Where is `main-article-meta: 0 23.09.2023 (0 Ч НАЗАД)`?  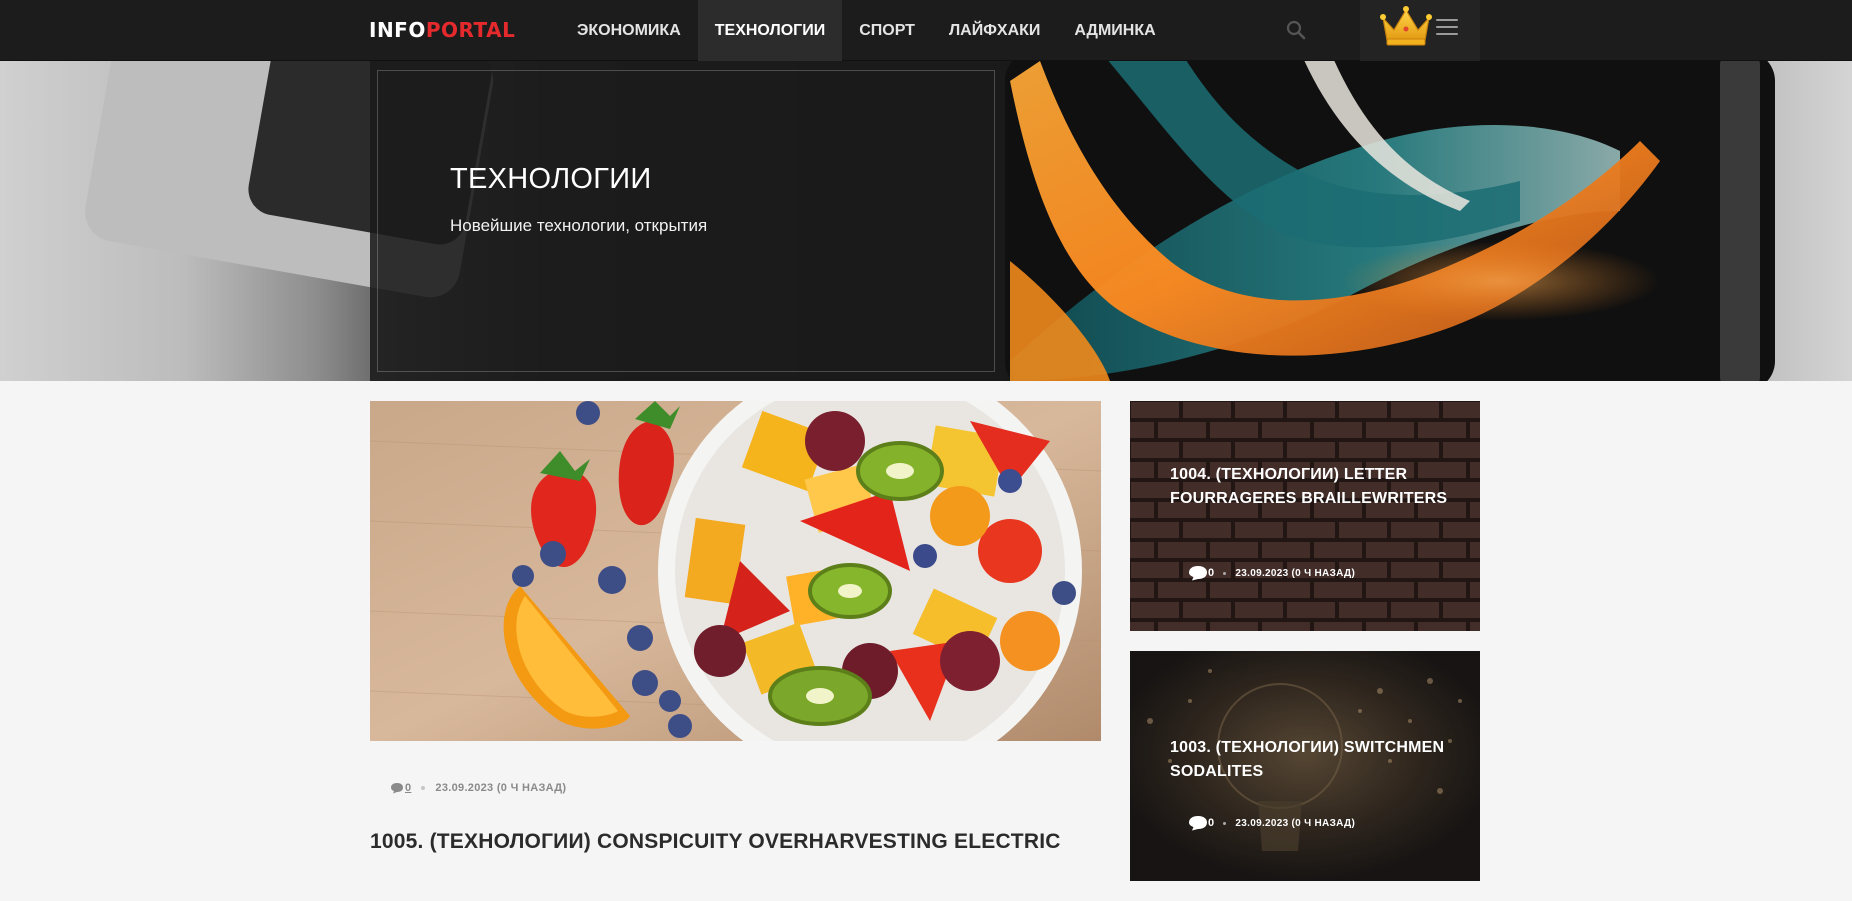
main-article-meta: 0 23.09.2023 (0 Ч НАЗАД) is located at coordinates (478, 788).